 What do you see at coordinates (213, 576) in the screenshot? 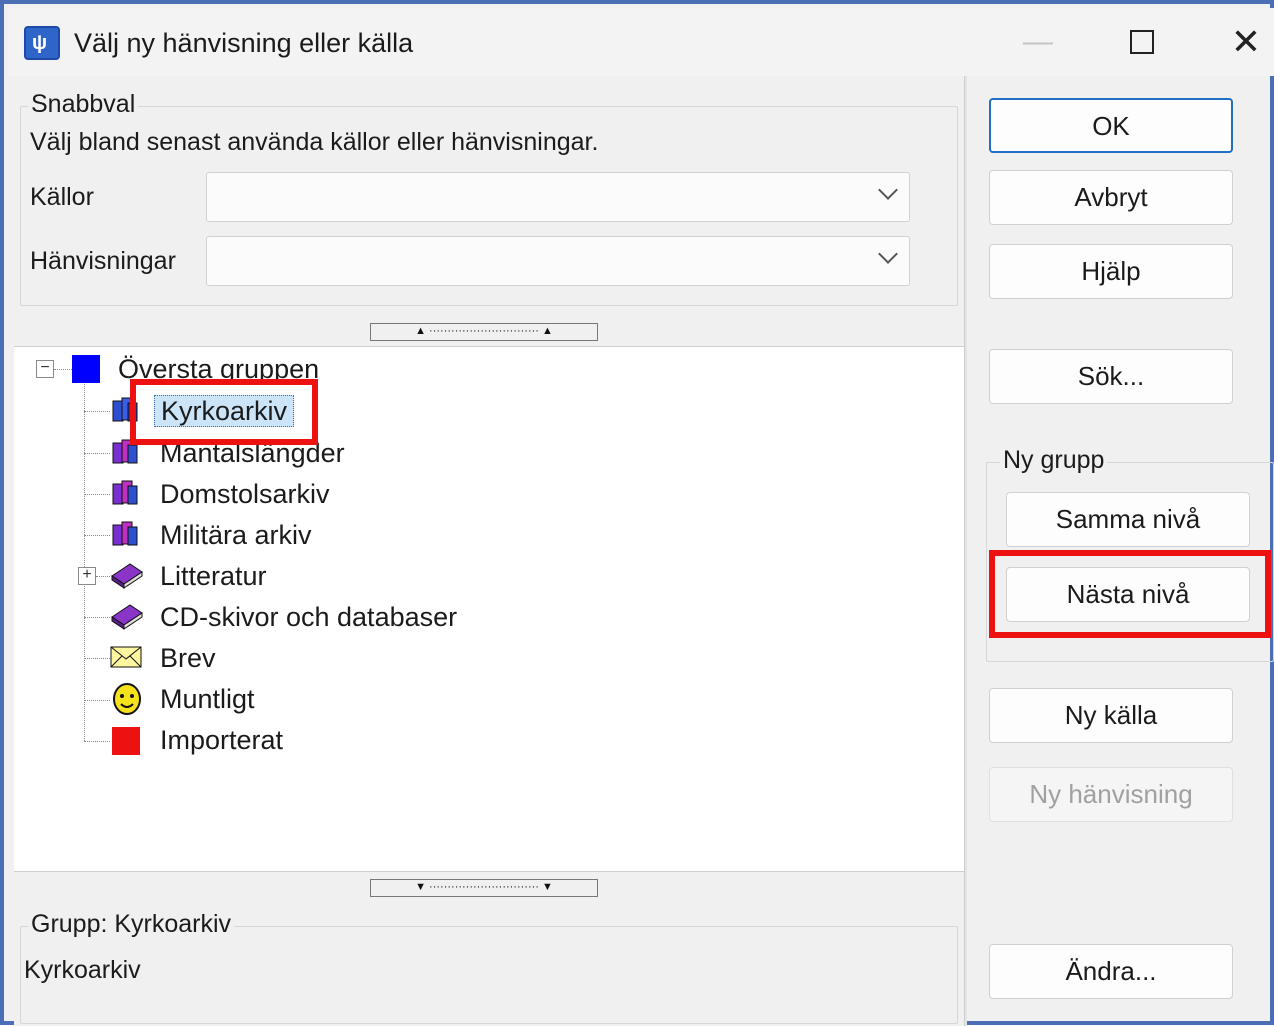
I see `tree-item-litteratur: Litteratur` at bounding box center [213, 576].